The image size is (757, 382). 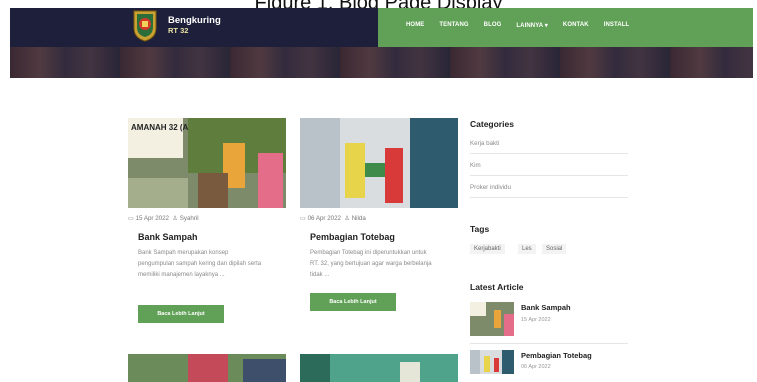 What do you see at coordinates (178, 30) in the screenshot?
I see `brand-sub: RT 32` at bounding box center [178, 30].